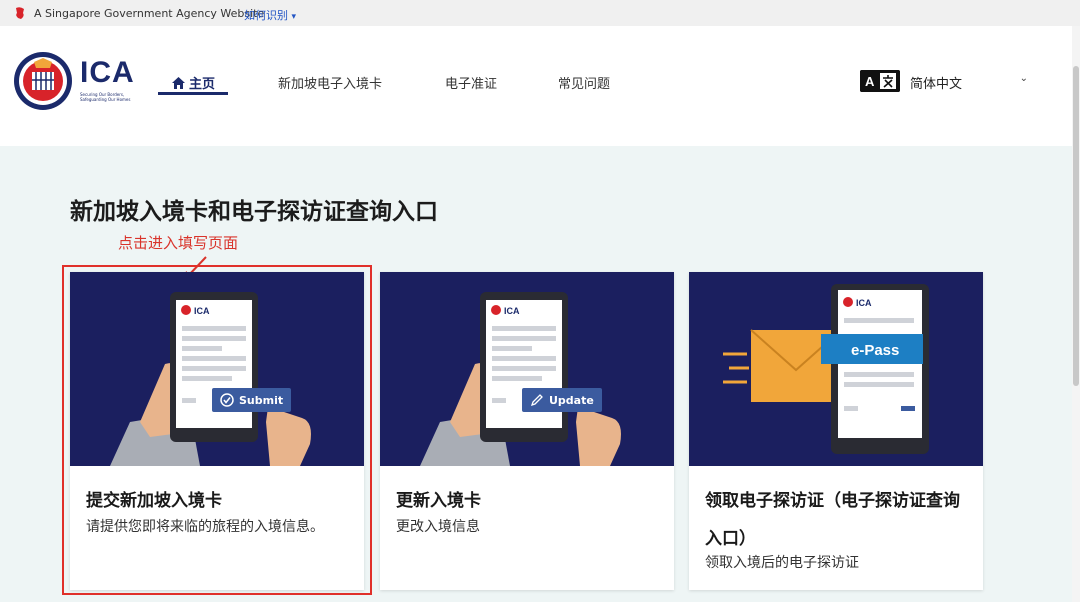 Image resolution: width=1080 pixels, height=602 pixels. I want to click on logo-wordmark: ICA, so click(107, 73).